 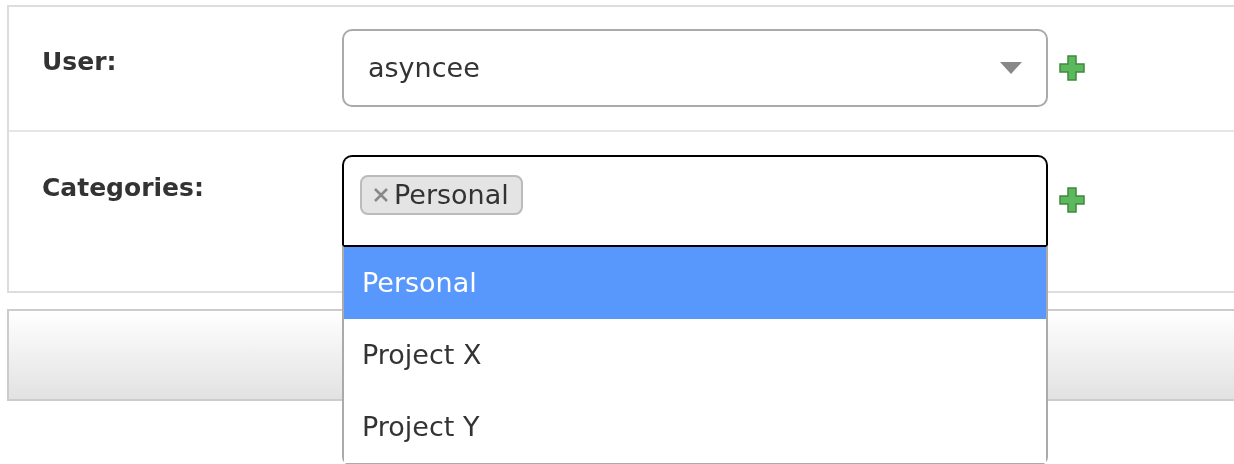 I want to click on remove-icon, so click(x=381, y=195).